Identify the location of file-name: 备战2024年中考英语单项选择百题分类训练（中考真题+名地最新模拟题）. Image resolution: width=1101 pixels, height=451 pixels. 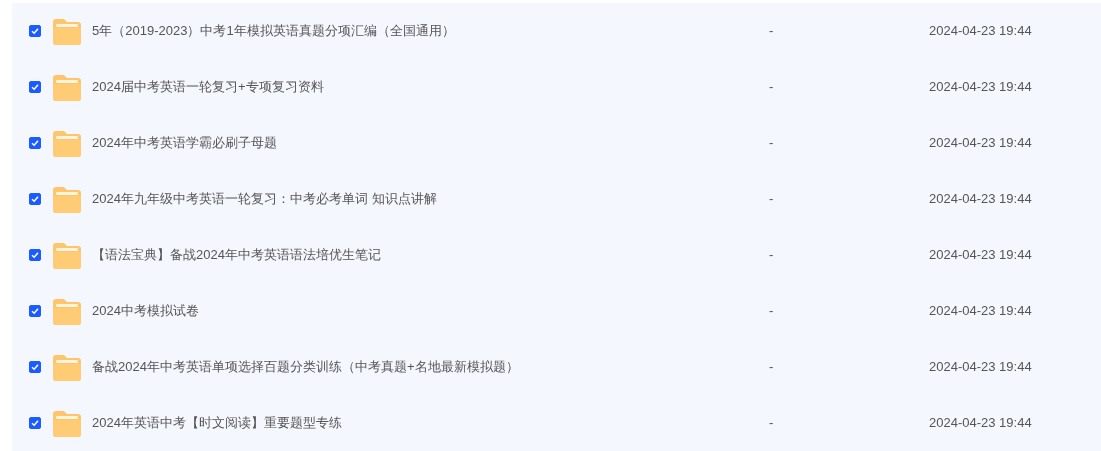
(305, 367).